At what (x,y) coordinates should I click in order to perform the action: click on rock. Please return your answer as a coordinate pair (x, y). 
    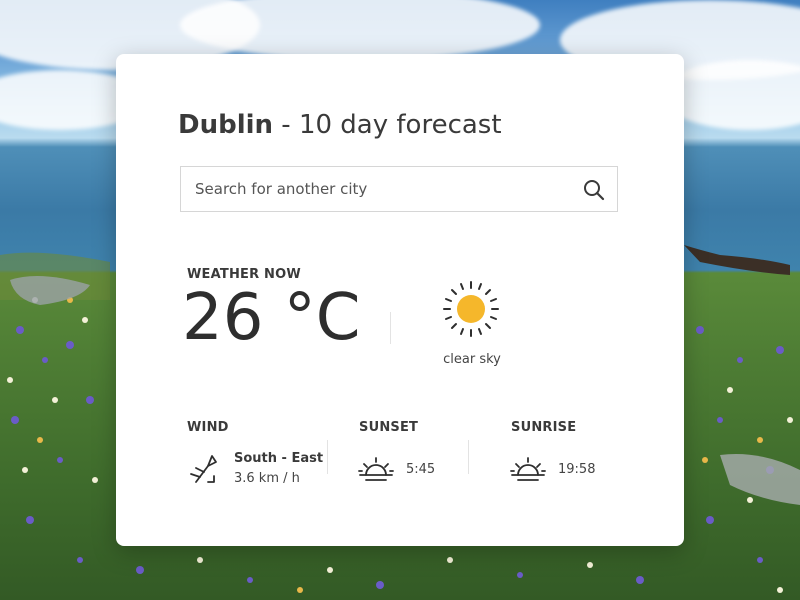
    Looking at the image, I should click on (760, 479).